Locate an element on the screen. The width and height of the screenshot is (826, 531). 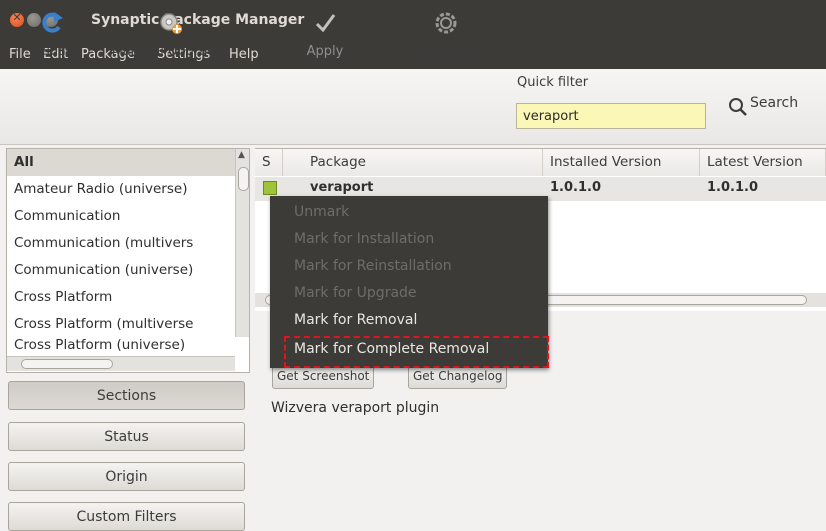
section-item-all: All is located at coordinates (128, 162).